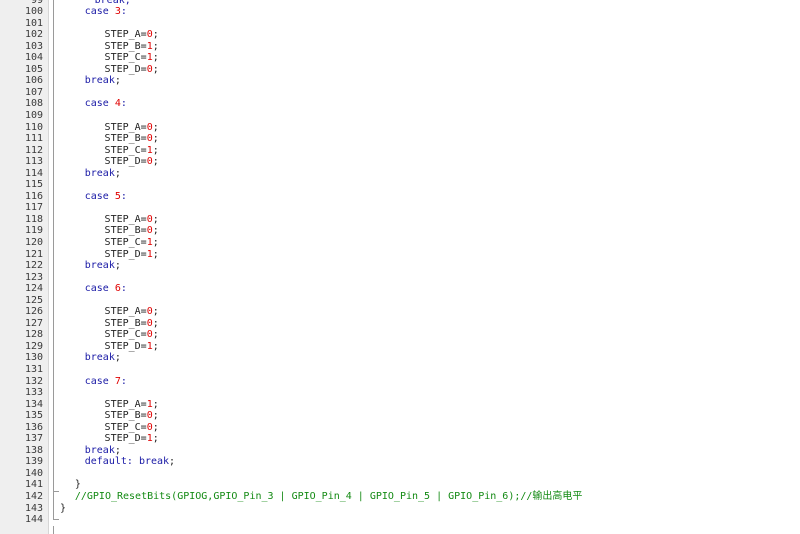 This screenshot has width=800, height=534. What do you see at coordinates (400, 58) in the screenshot?
I see `code-line: 104 STEP_C=1;` at bounding box center [400, 58].